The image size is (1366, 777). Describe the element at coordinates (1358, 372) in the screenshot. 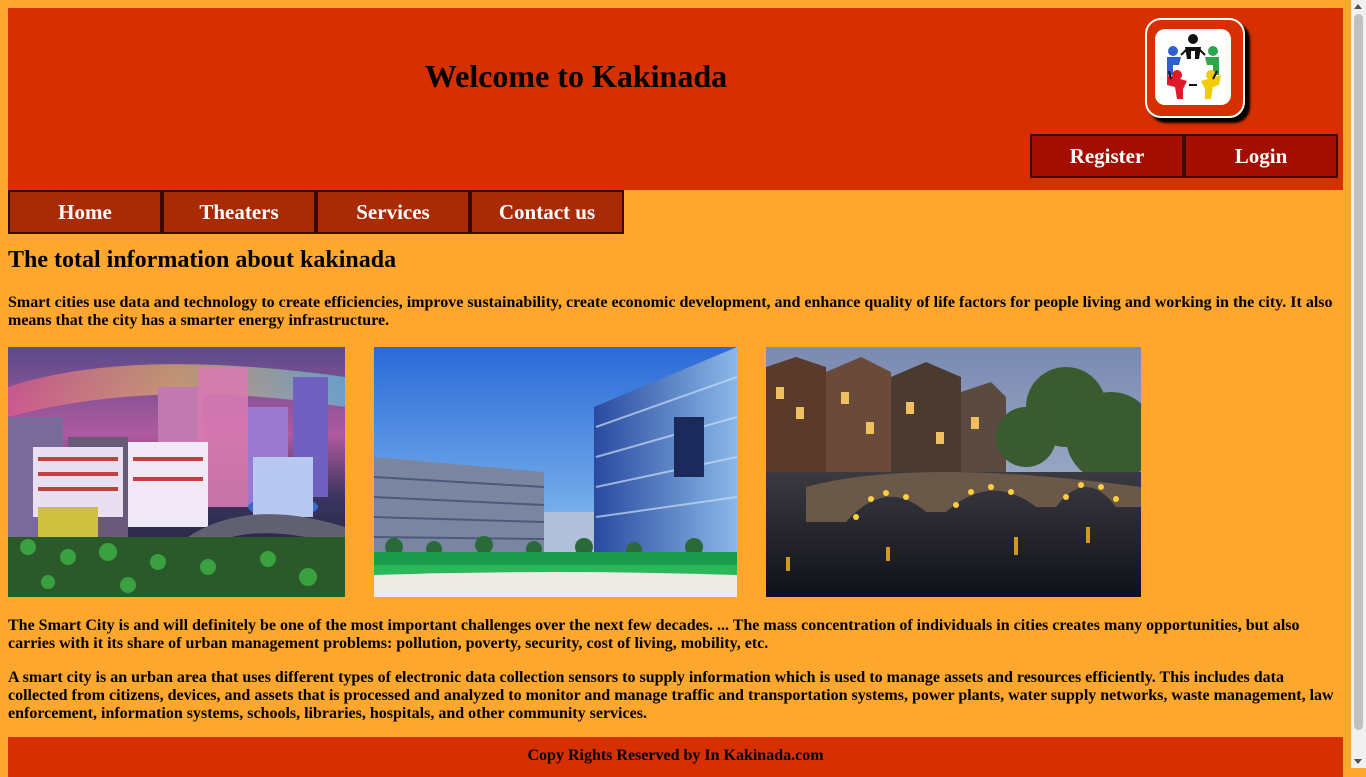

I see `scroll-thumb` at that location.